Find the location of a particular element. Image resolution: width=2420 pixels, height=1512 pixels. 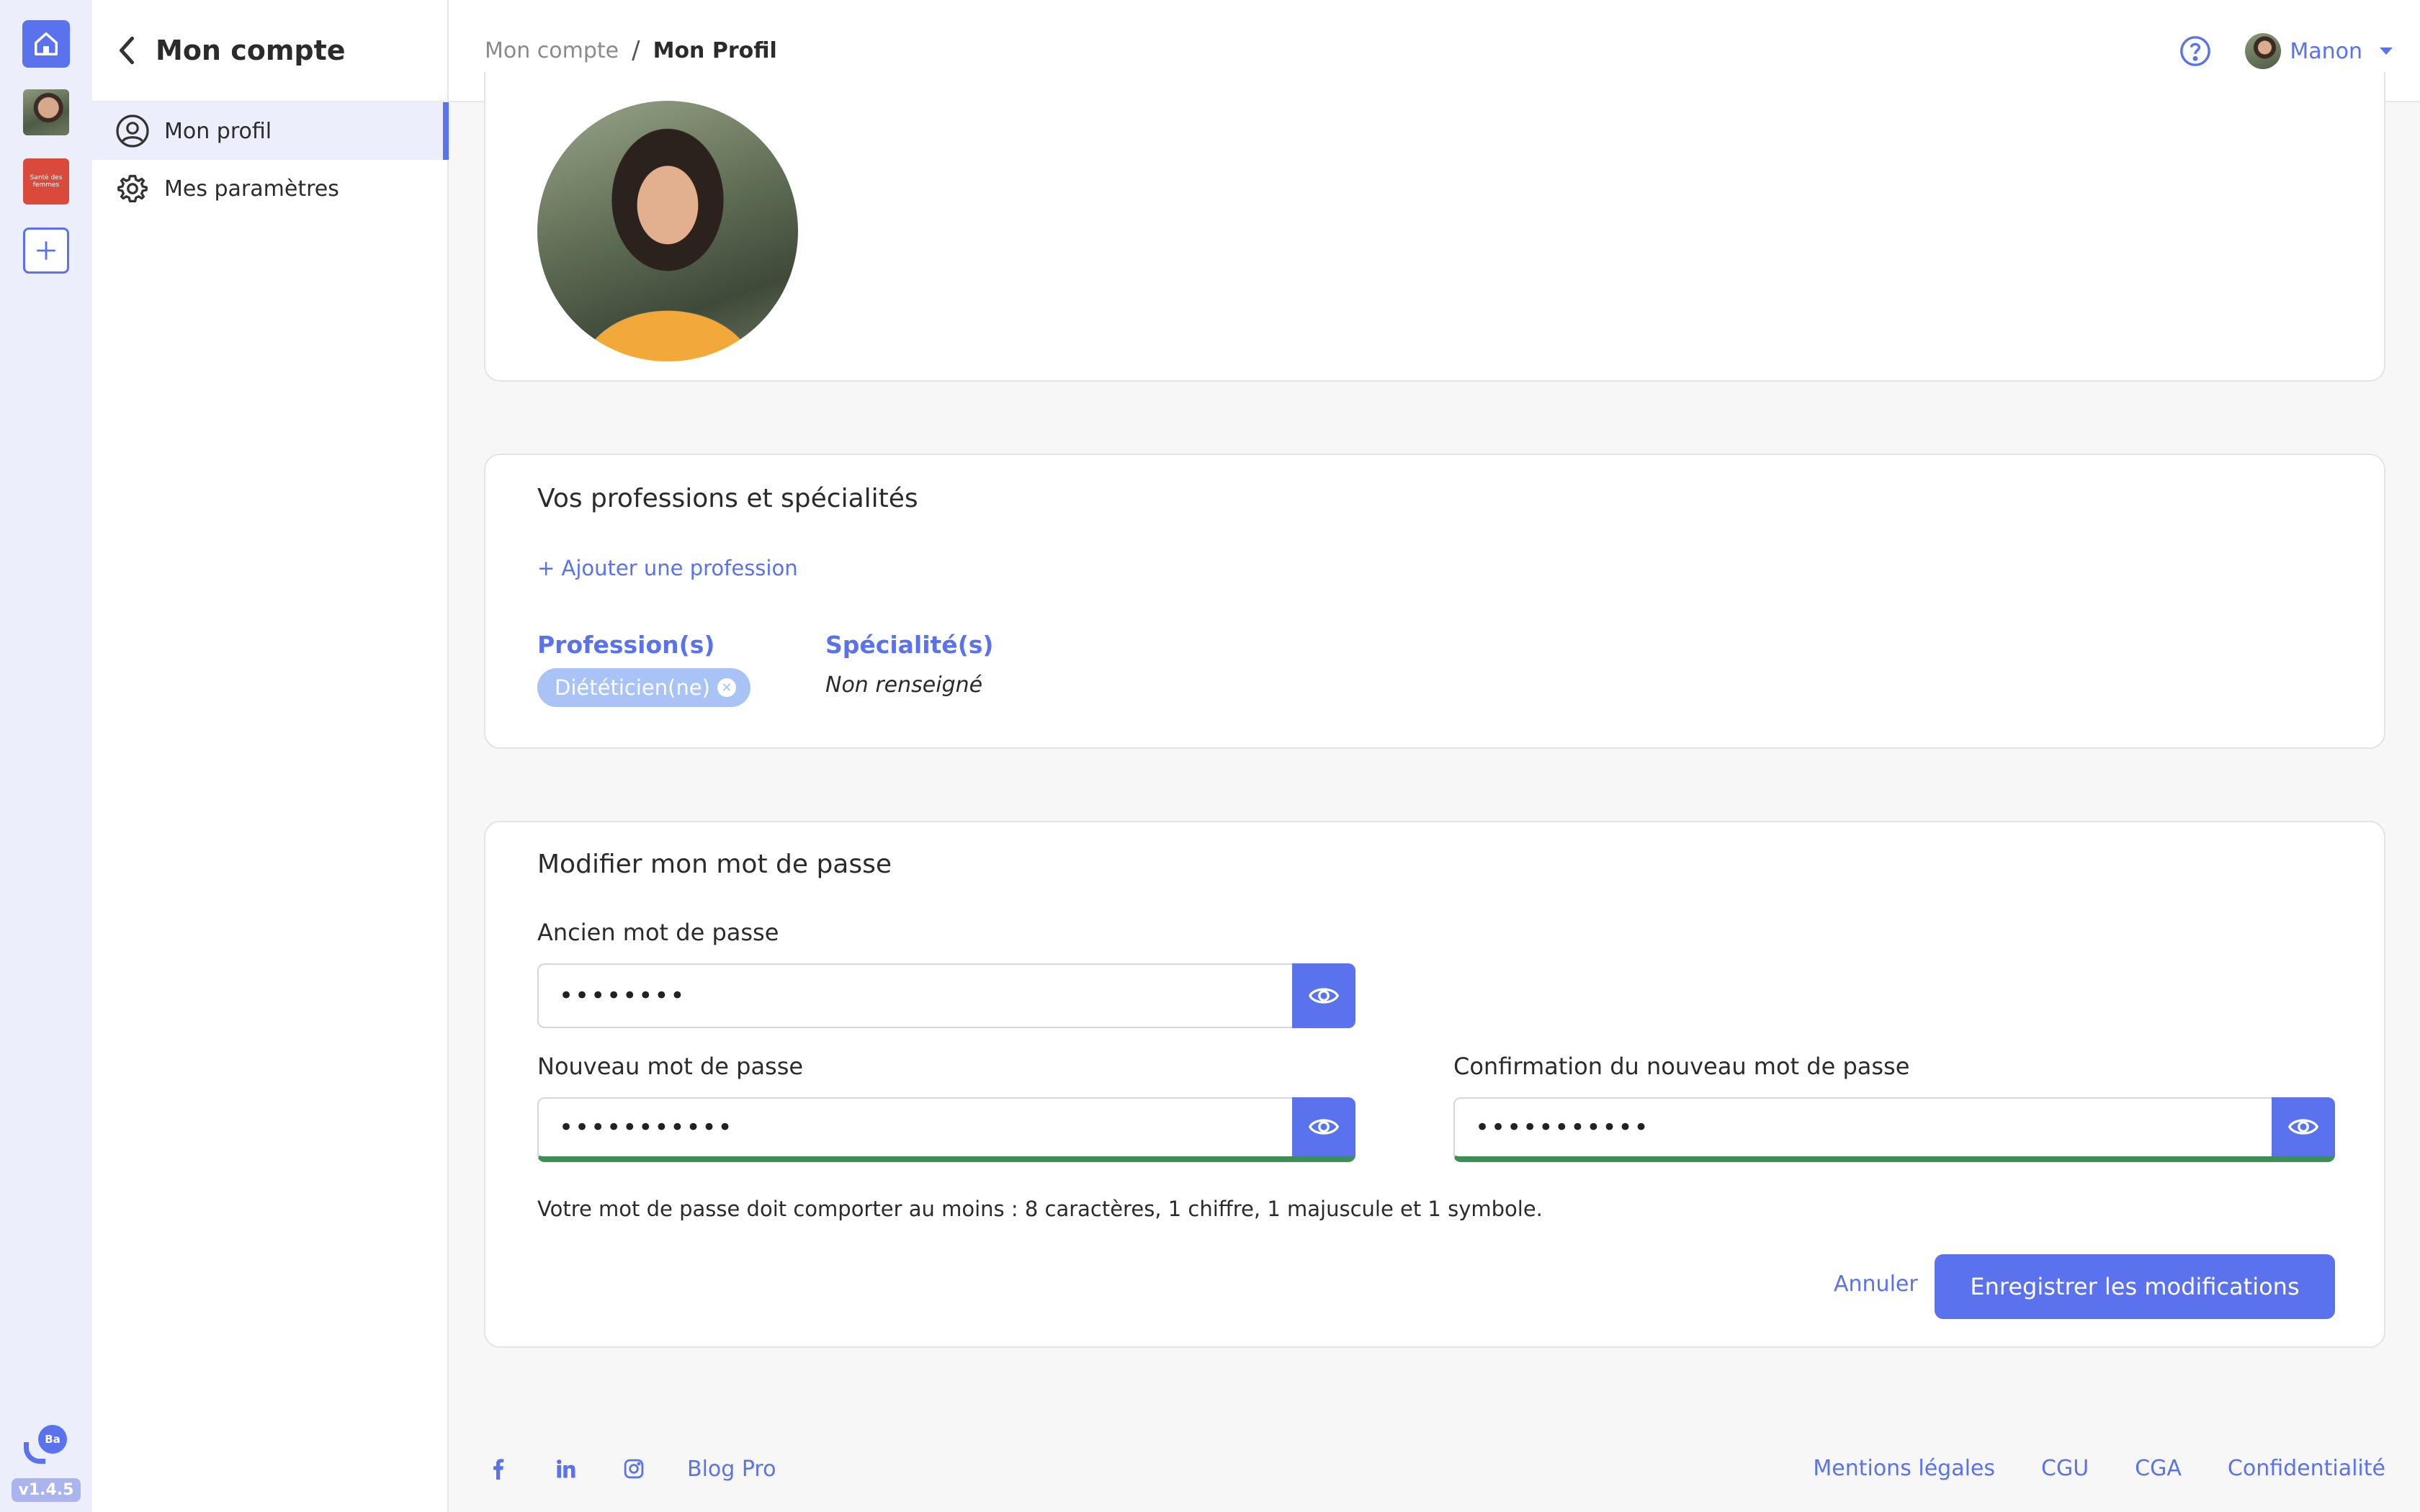

back-button is located at coordinates (127, 50).